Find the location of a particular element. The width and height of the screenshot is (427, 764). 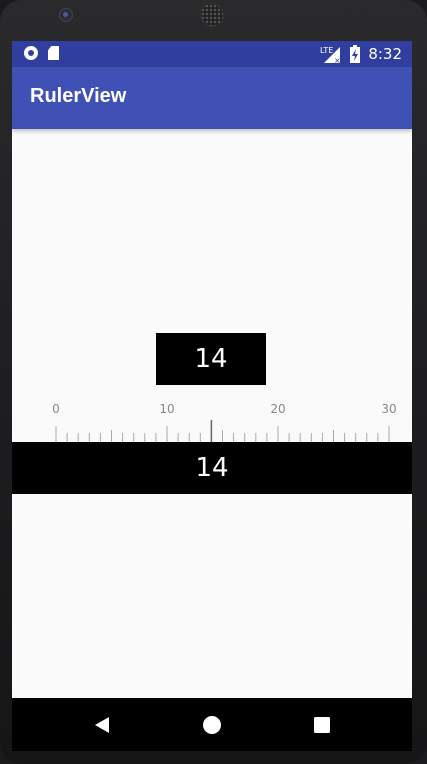

ruler-tick-label: 0 is located at coordinates (56, 409).